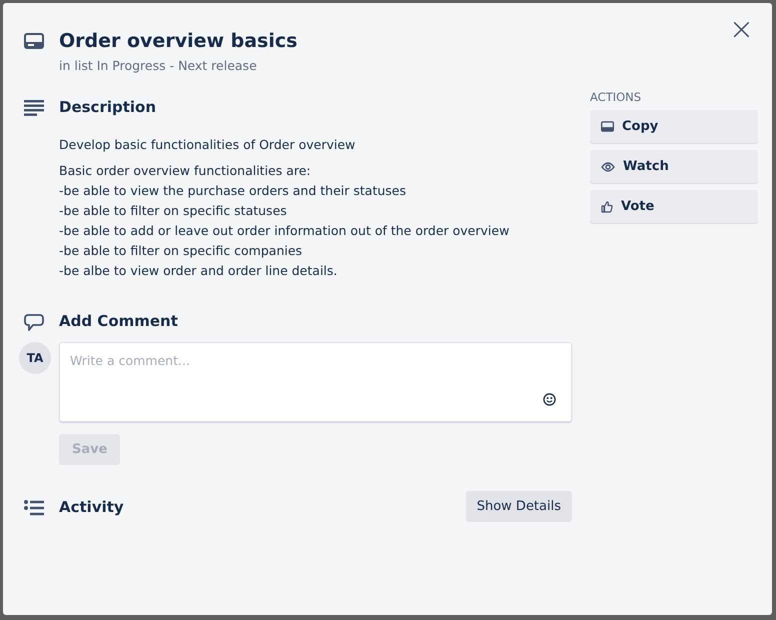  Describe the element at coordinates (119, 321) in the screenshot. I see `comment-heading: Add Comment` at that location.